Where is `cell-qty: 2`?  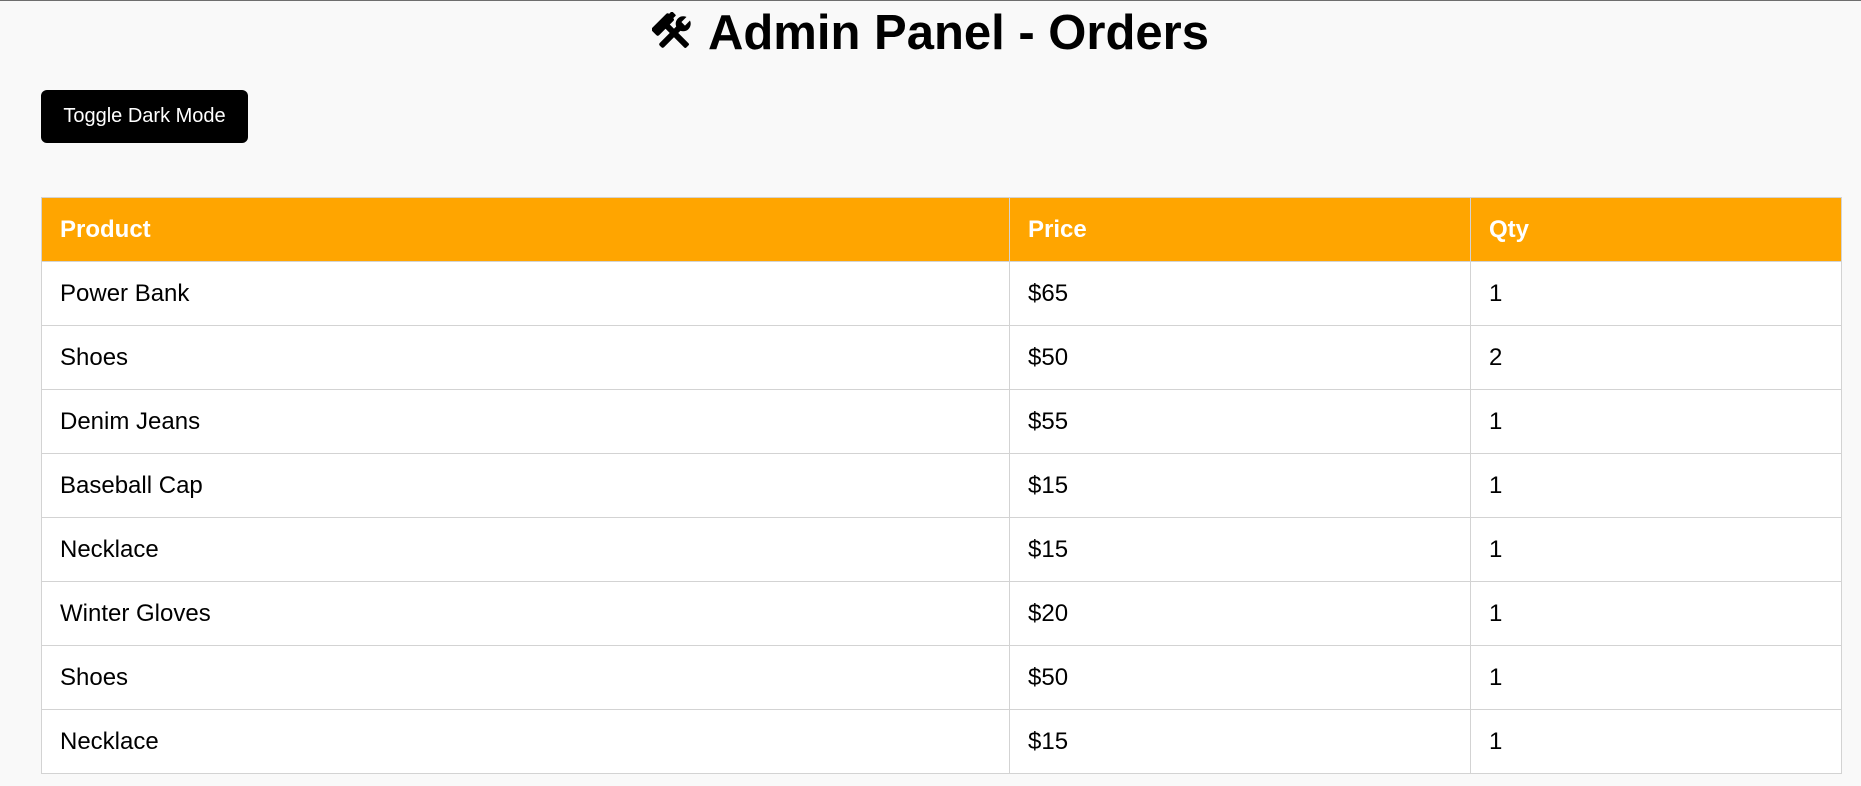
cell-qty: 2 is located at coordinates (1656, 357).